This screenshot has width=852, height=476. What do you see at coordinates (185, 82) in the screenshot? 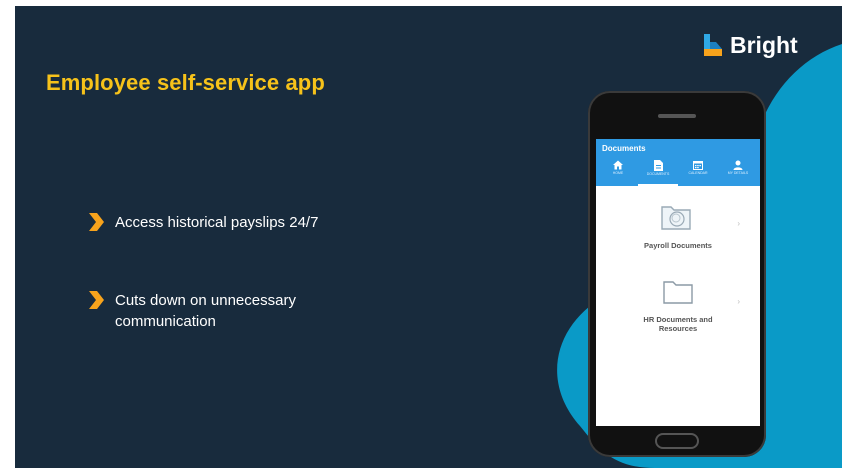
I see `slide-title: Employee self-service app` at bounding box center [185, 82].